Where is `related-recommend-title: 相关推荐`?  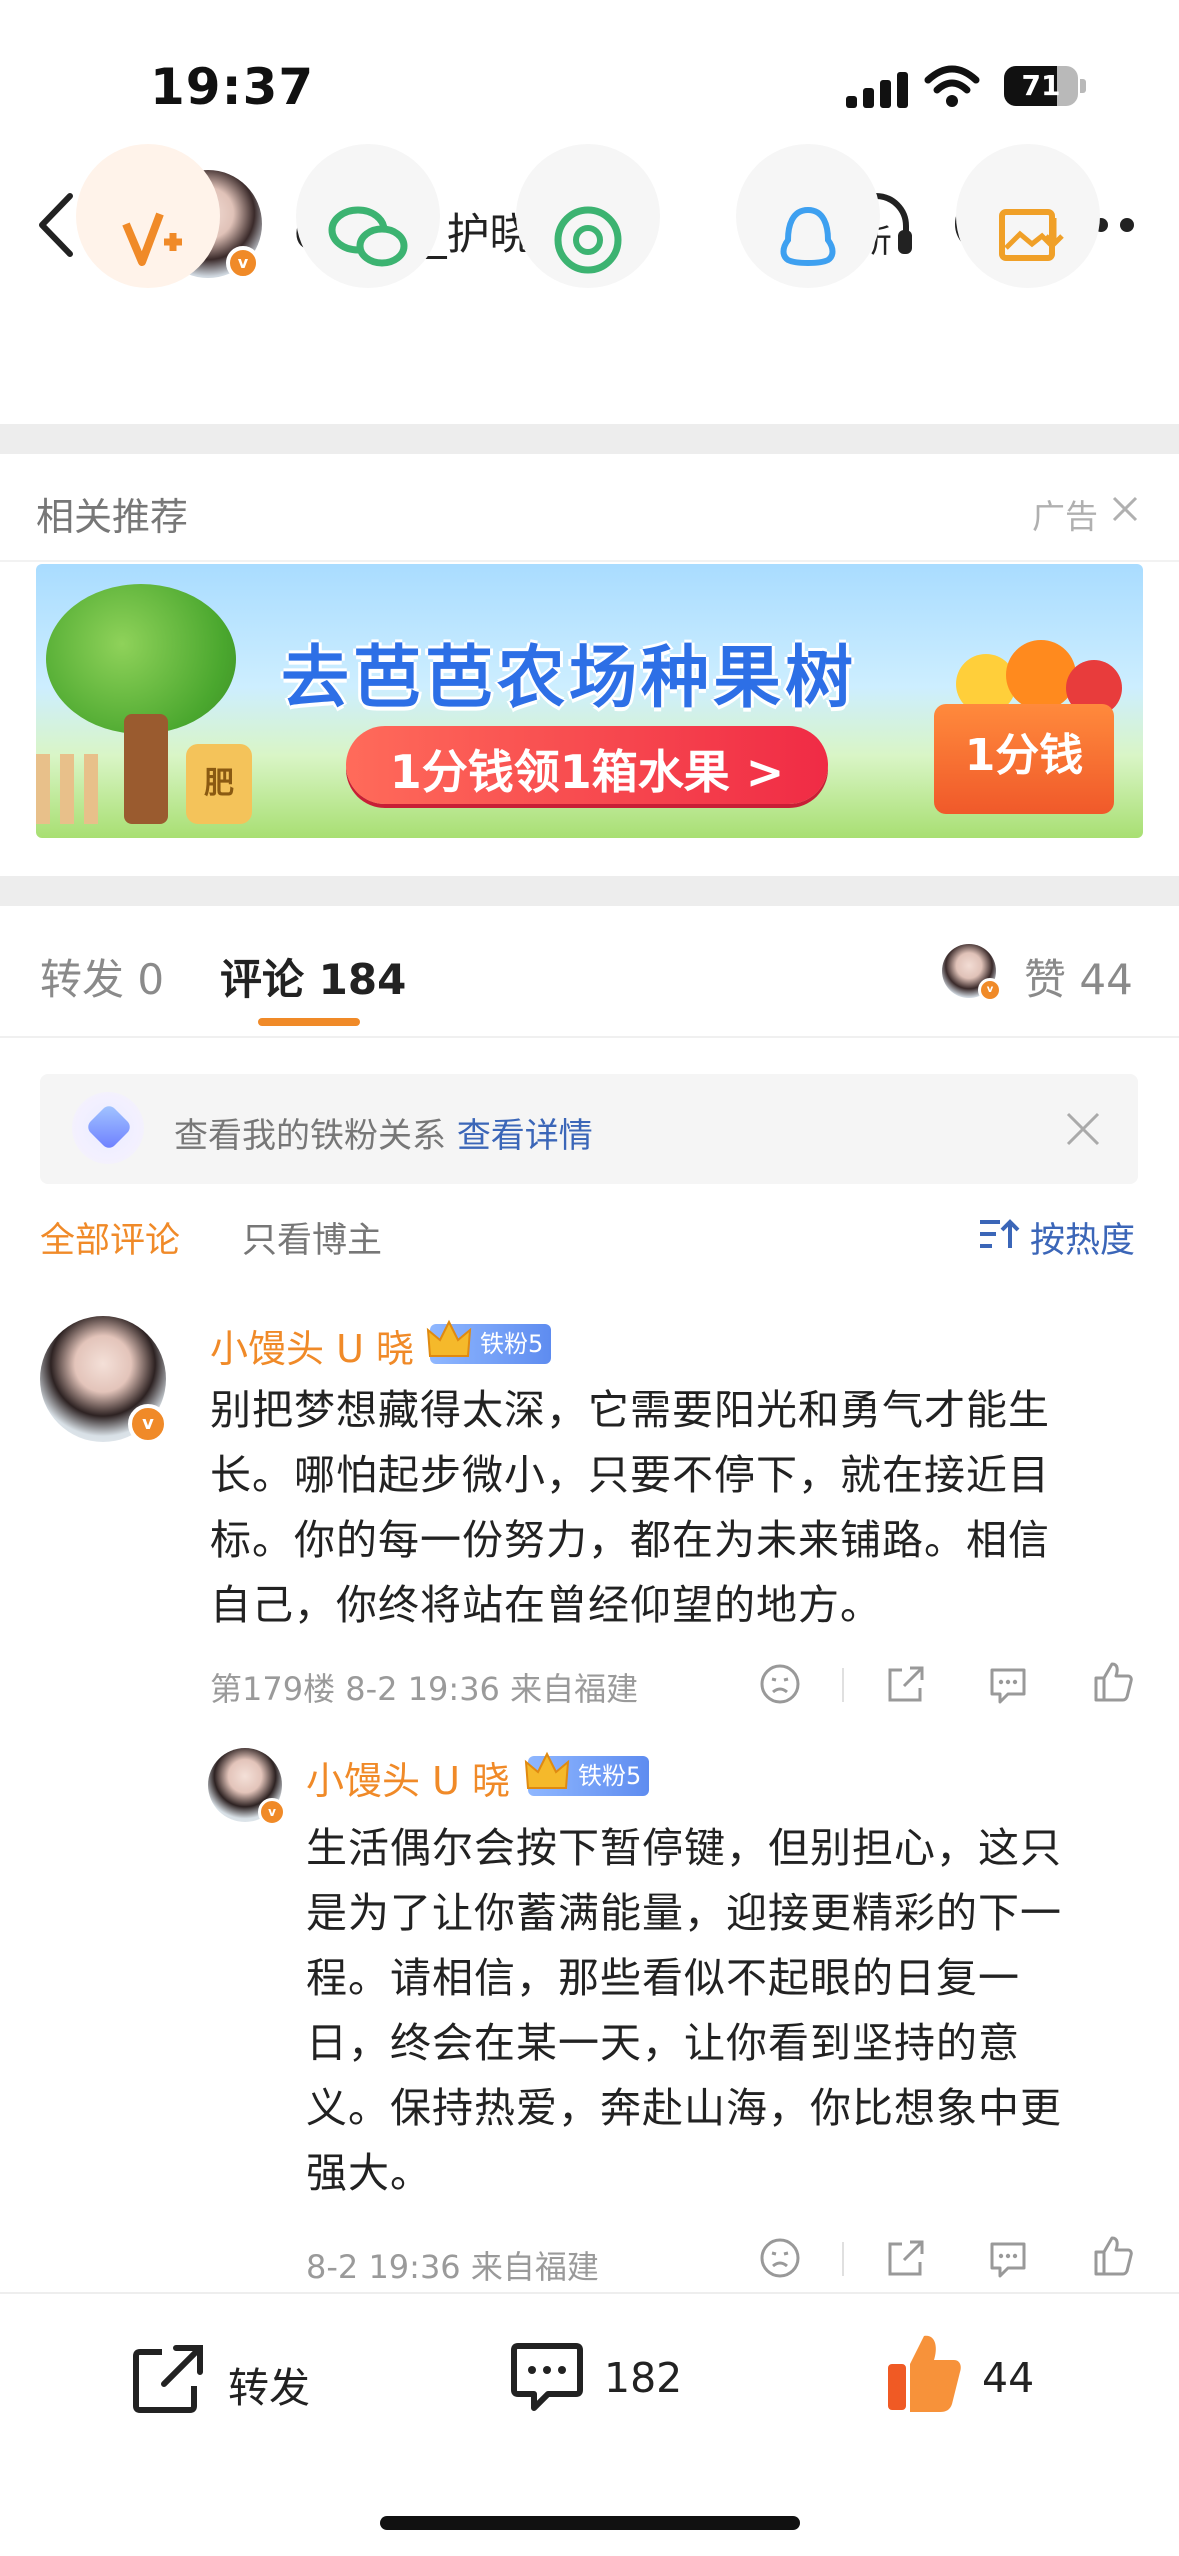 related-recommend-title: 相关推荐 is located at coordinates (112, 517).